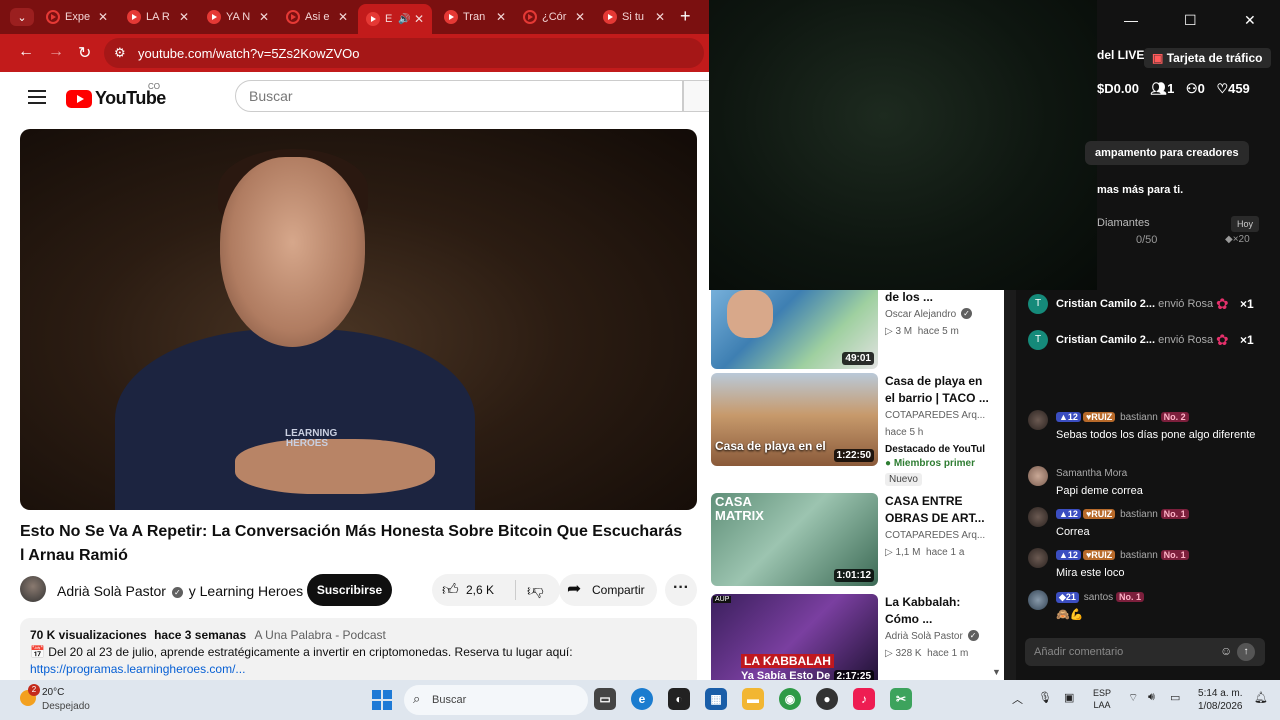 The height and width of the screenshot is (720, 1280). I want to click on like-count: 2,6 K, so click(480, 590).